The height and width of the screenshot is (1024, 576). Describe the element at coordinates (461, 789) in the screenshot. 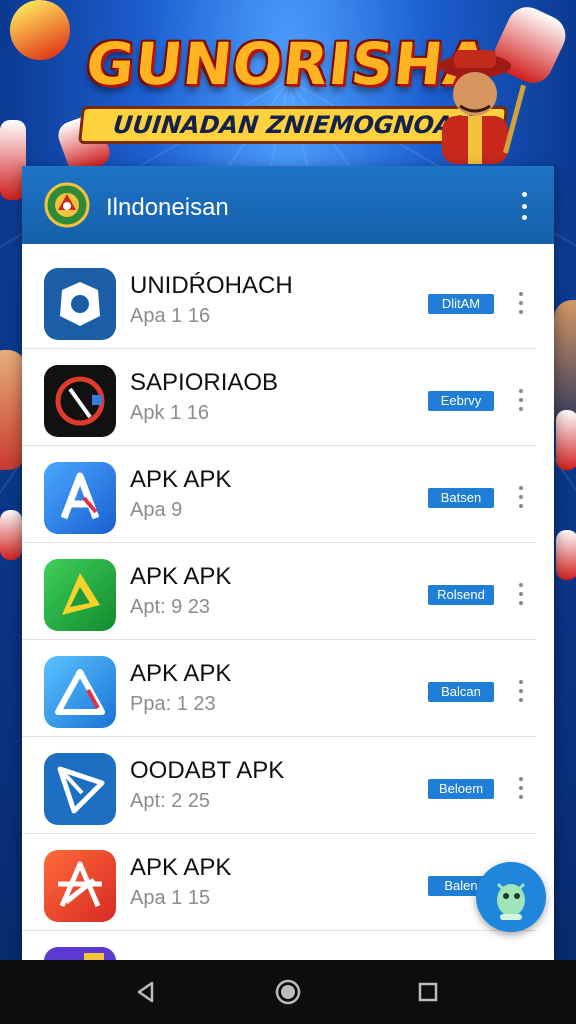

I see `download-button: Beloem` at that location.